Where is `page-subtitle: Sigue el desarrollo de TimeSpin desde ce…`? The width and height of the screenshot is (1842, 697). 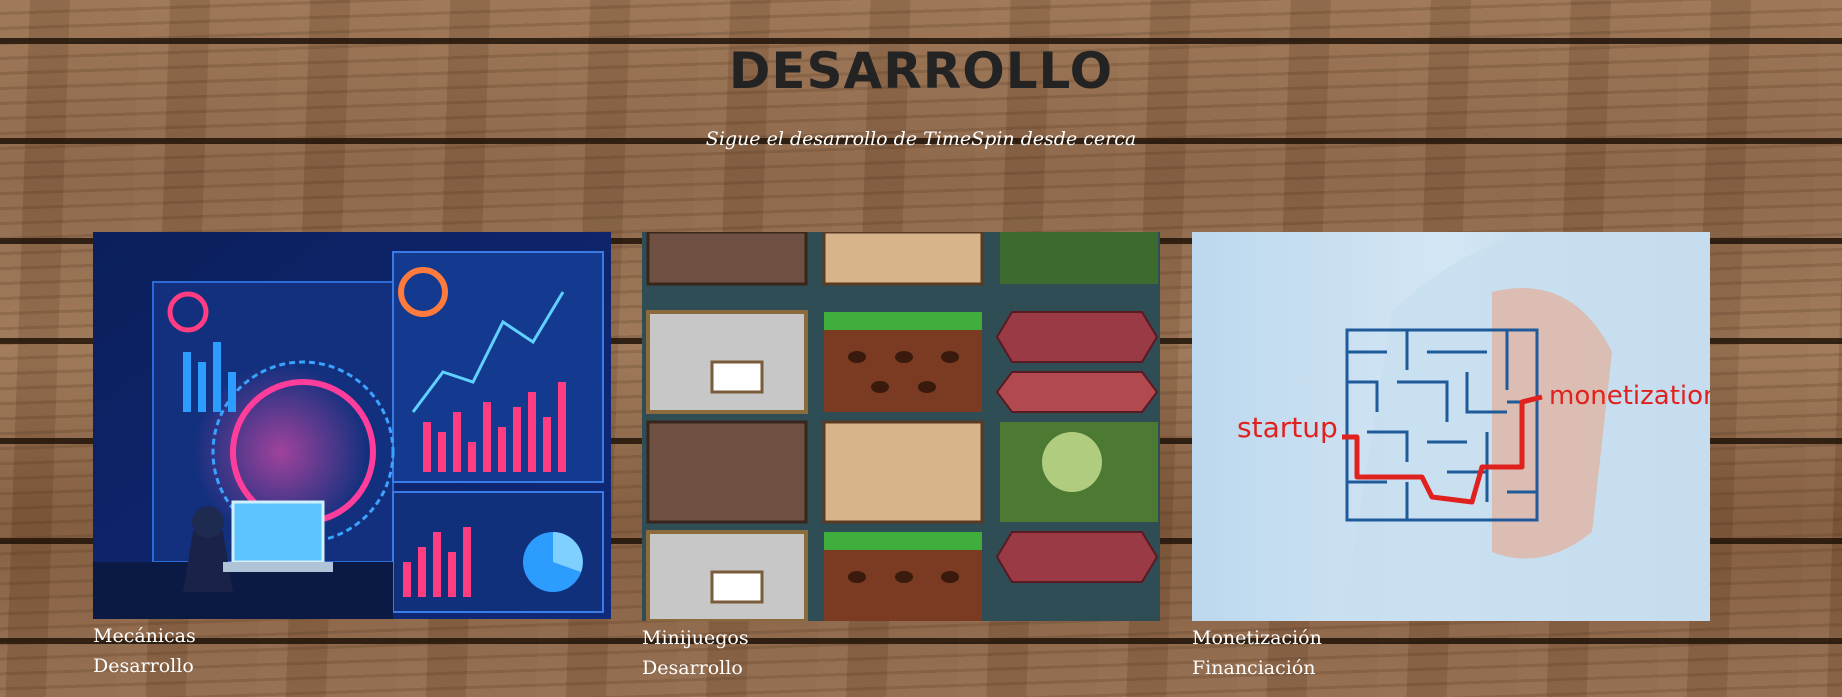
page-subtitle: Sigue el desarrollo de TimeSpin desde ce… is located at coordinates (921, 139).